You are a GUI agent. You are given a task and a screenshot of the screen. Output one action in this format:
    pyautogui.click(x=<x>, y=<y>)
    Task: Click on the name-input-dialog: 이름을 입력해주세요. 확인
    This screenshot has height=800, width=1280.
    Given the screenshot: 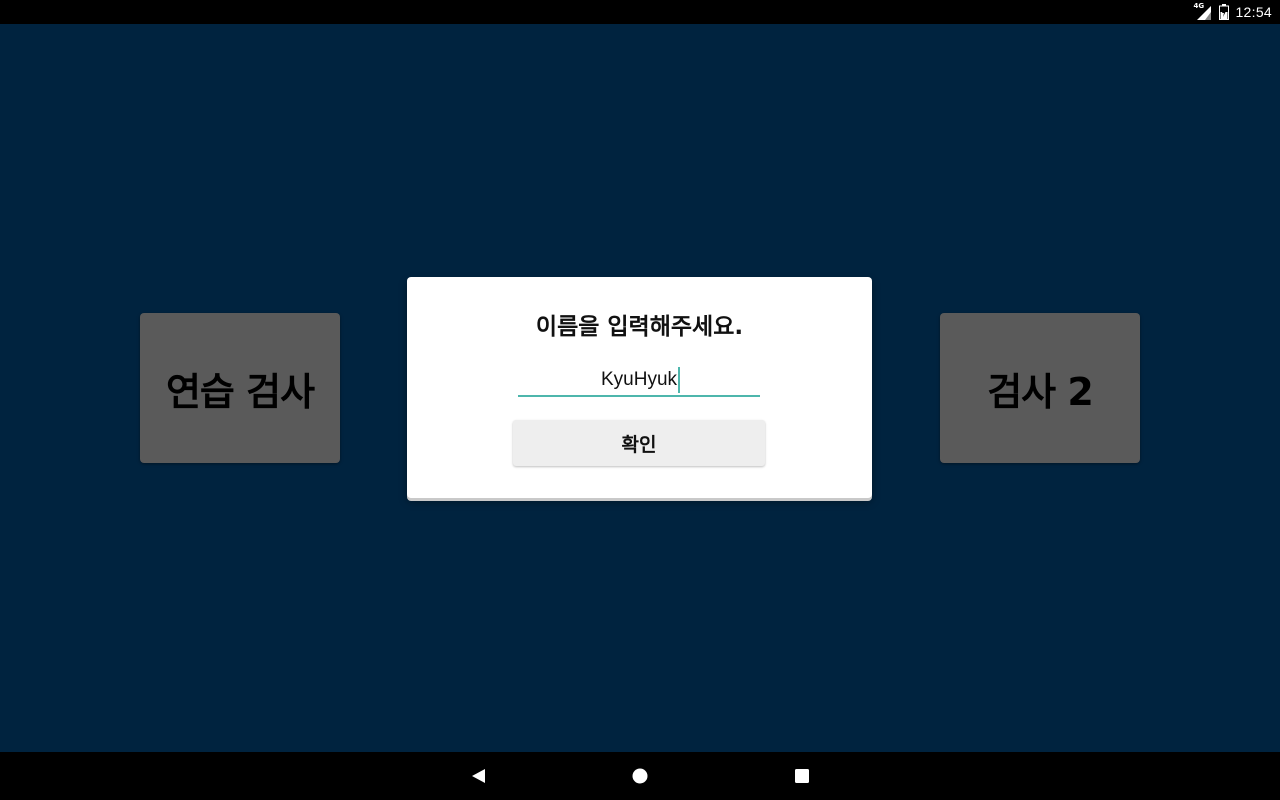 What is the action you would take?
    pyautogui.click(x=639, y=387)
    